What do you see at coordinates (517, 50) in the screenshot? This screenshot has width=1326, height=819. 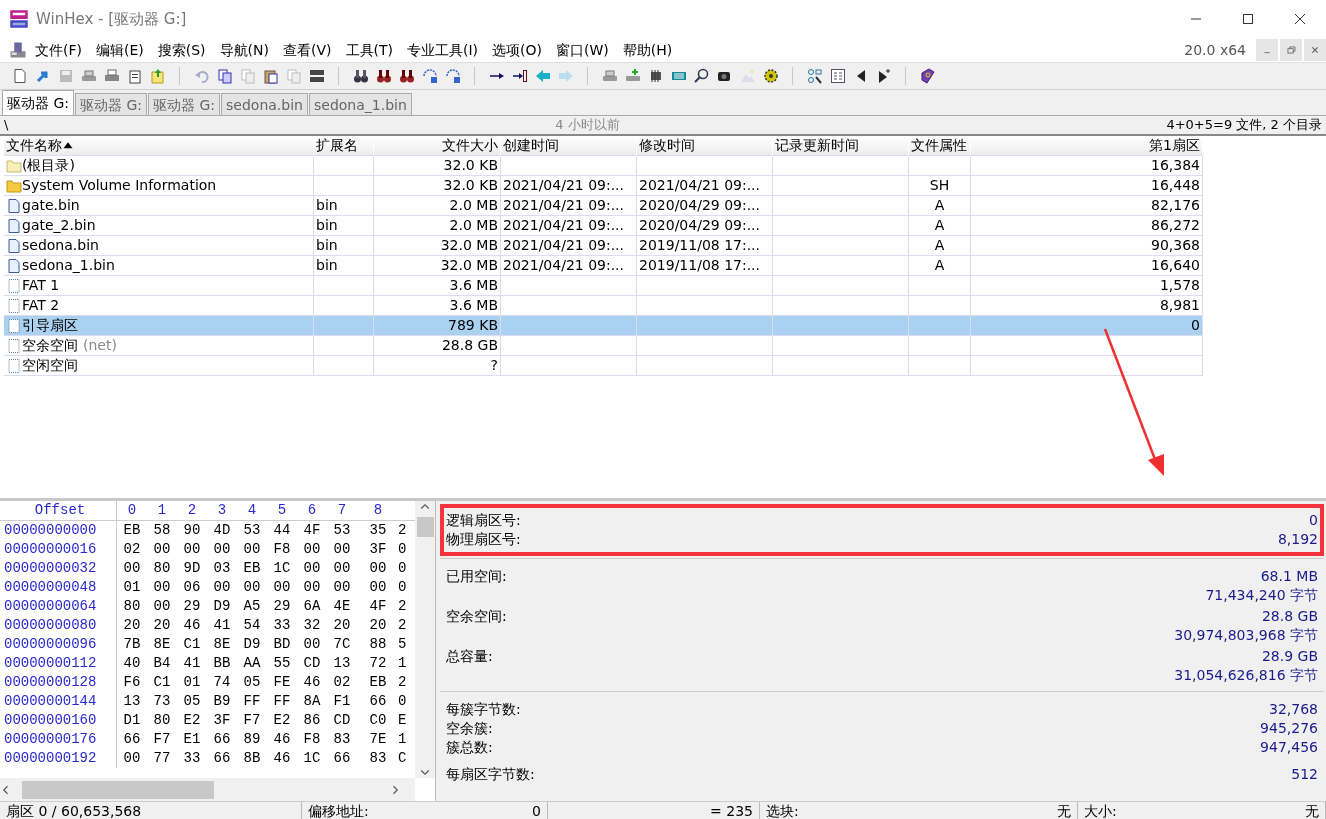 I see `menu-item: 选项(O)` at bounding box center [517, 50].